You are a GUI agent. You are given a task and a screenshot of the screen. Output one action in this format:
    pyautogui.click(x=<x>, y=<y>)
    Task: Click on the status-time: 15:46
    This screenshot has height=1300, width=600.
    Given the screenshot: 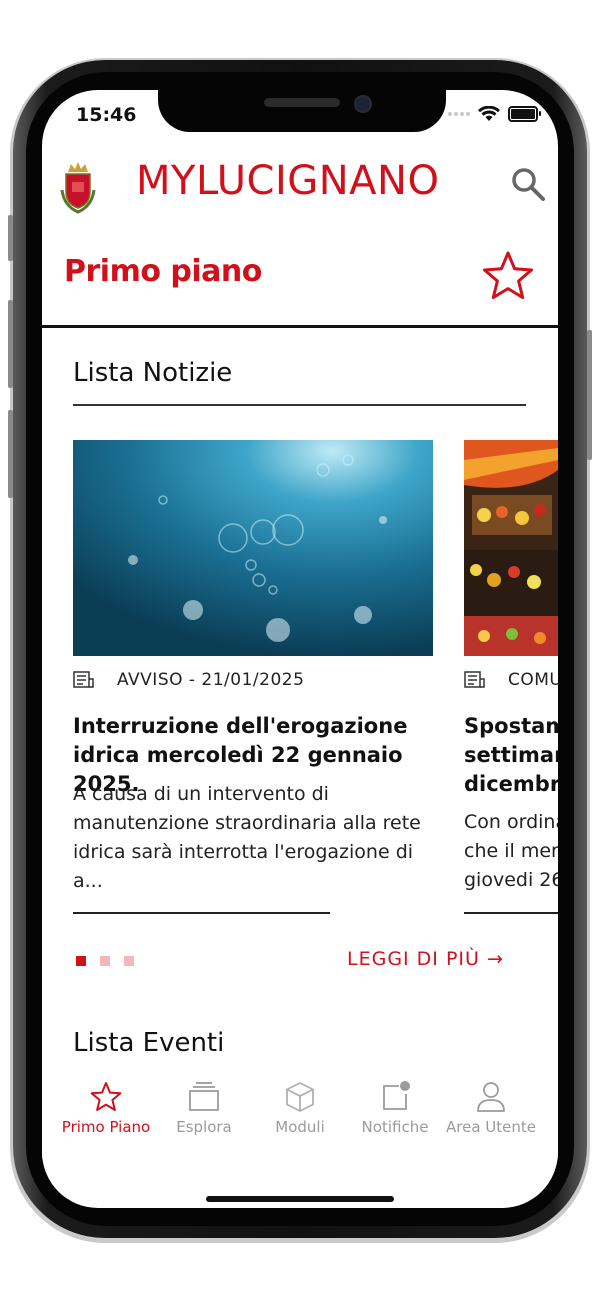 What is the action you would take?
    pyautogui.click(x=106, y=115)
    